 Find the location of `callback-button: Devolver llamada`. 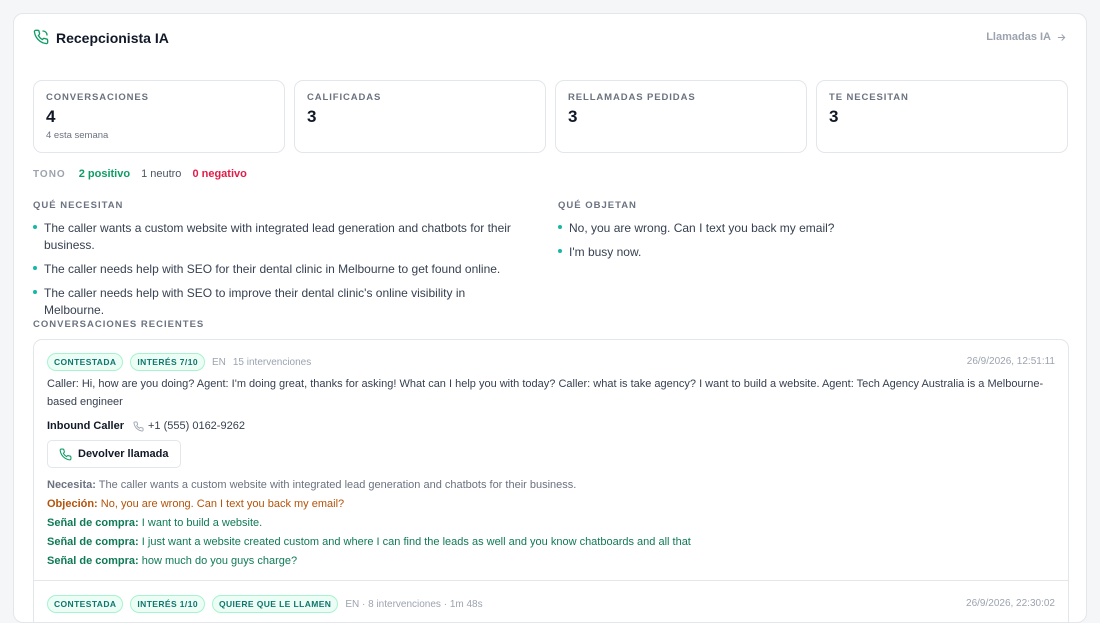

callback-button: Devolver llamada is located at coordinates (114, 454).